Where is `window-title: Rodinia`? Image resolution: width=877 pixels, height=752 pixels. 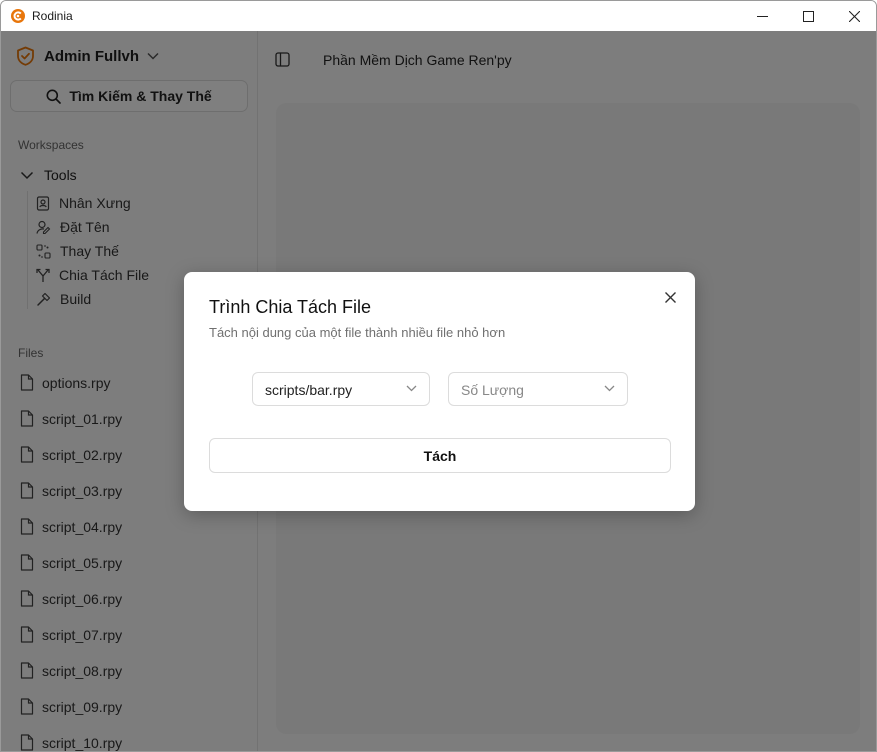 window-title: Rodinia is located at coordinates (52, 16).